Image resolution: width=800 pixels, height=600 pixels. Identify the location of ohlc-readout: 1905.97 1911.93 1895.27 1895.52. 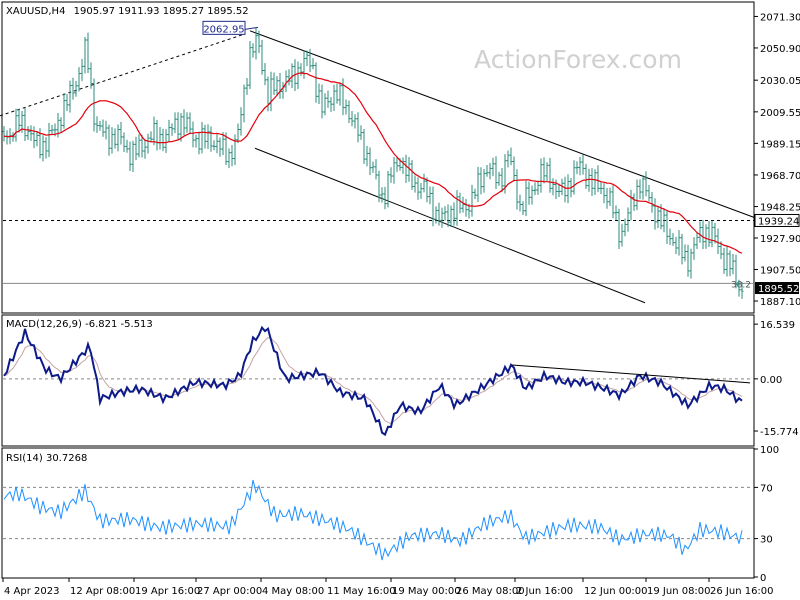
(161, 11).